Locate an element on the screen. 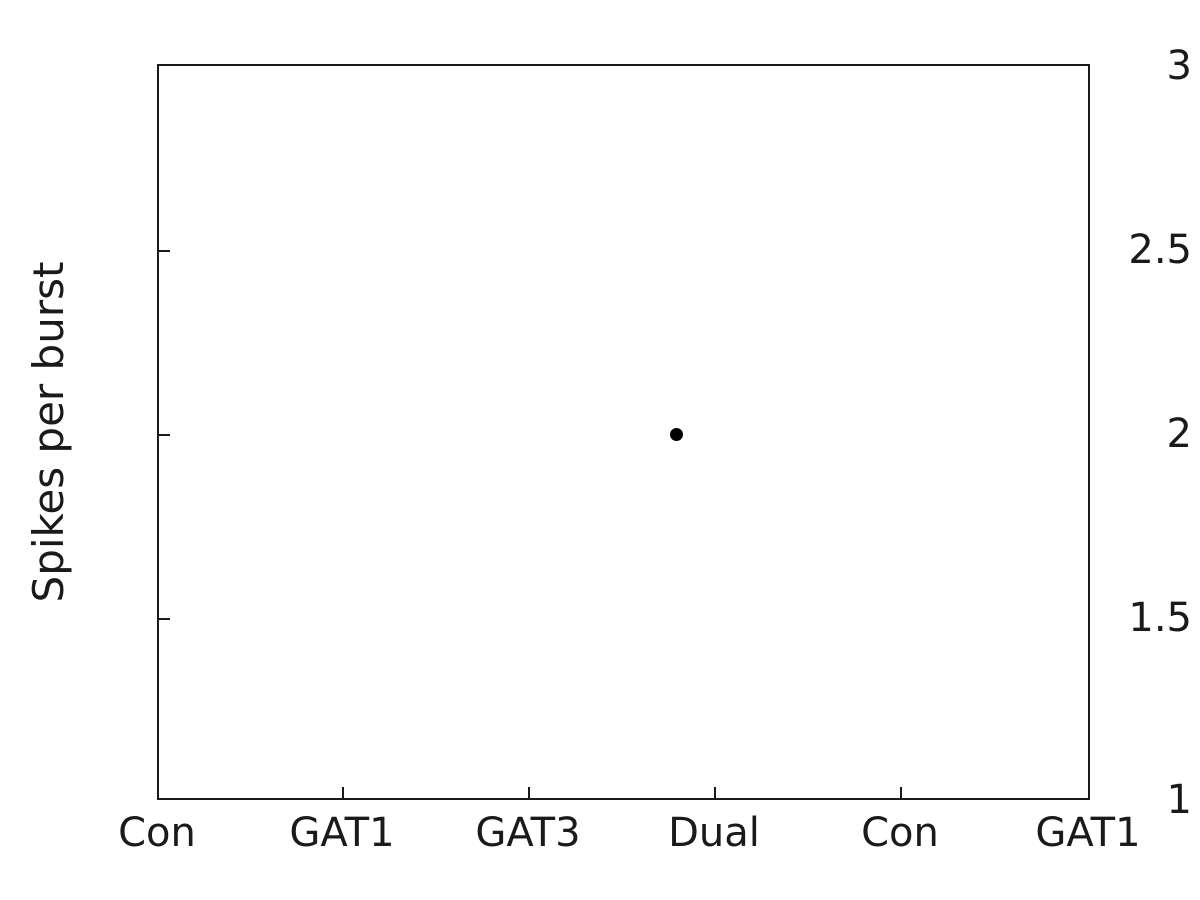 The width and height of the screenshot is (1200, 900). y-axis-title: Spikes per burst is located at coordinates (48, 432).